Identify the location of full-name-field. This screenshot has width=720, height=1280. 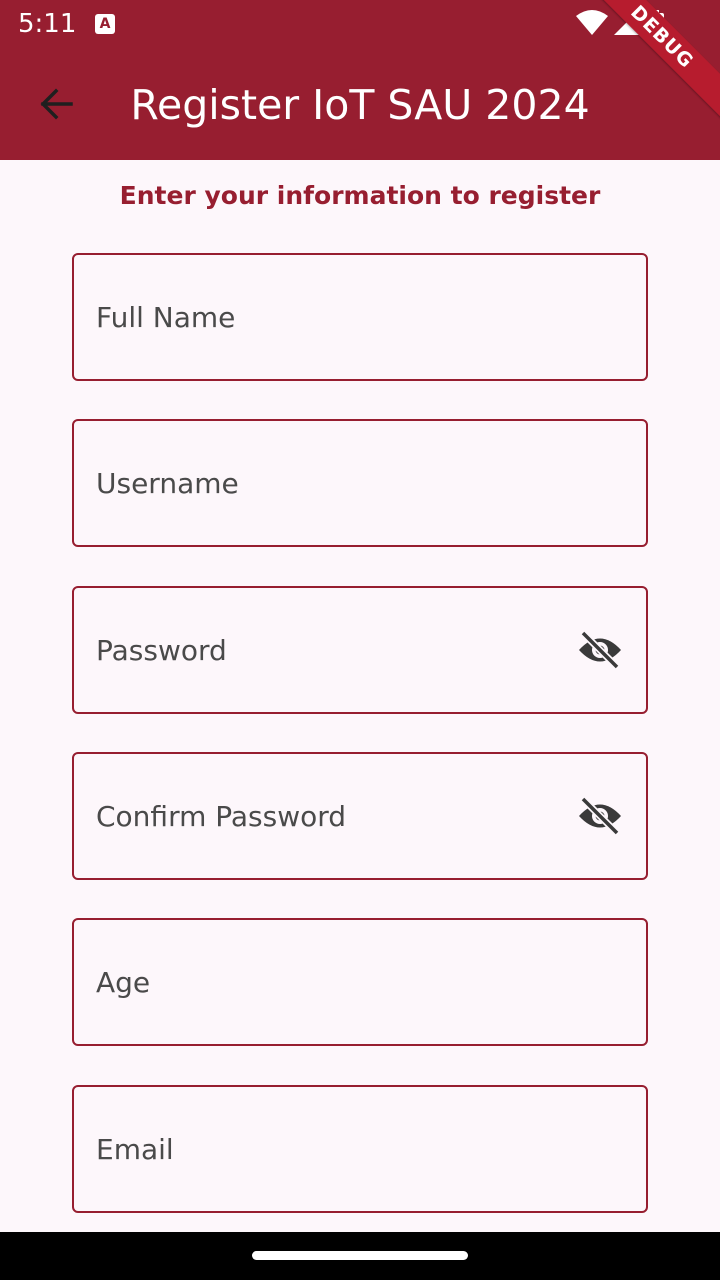
(360, 317).